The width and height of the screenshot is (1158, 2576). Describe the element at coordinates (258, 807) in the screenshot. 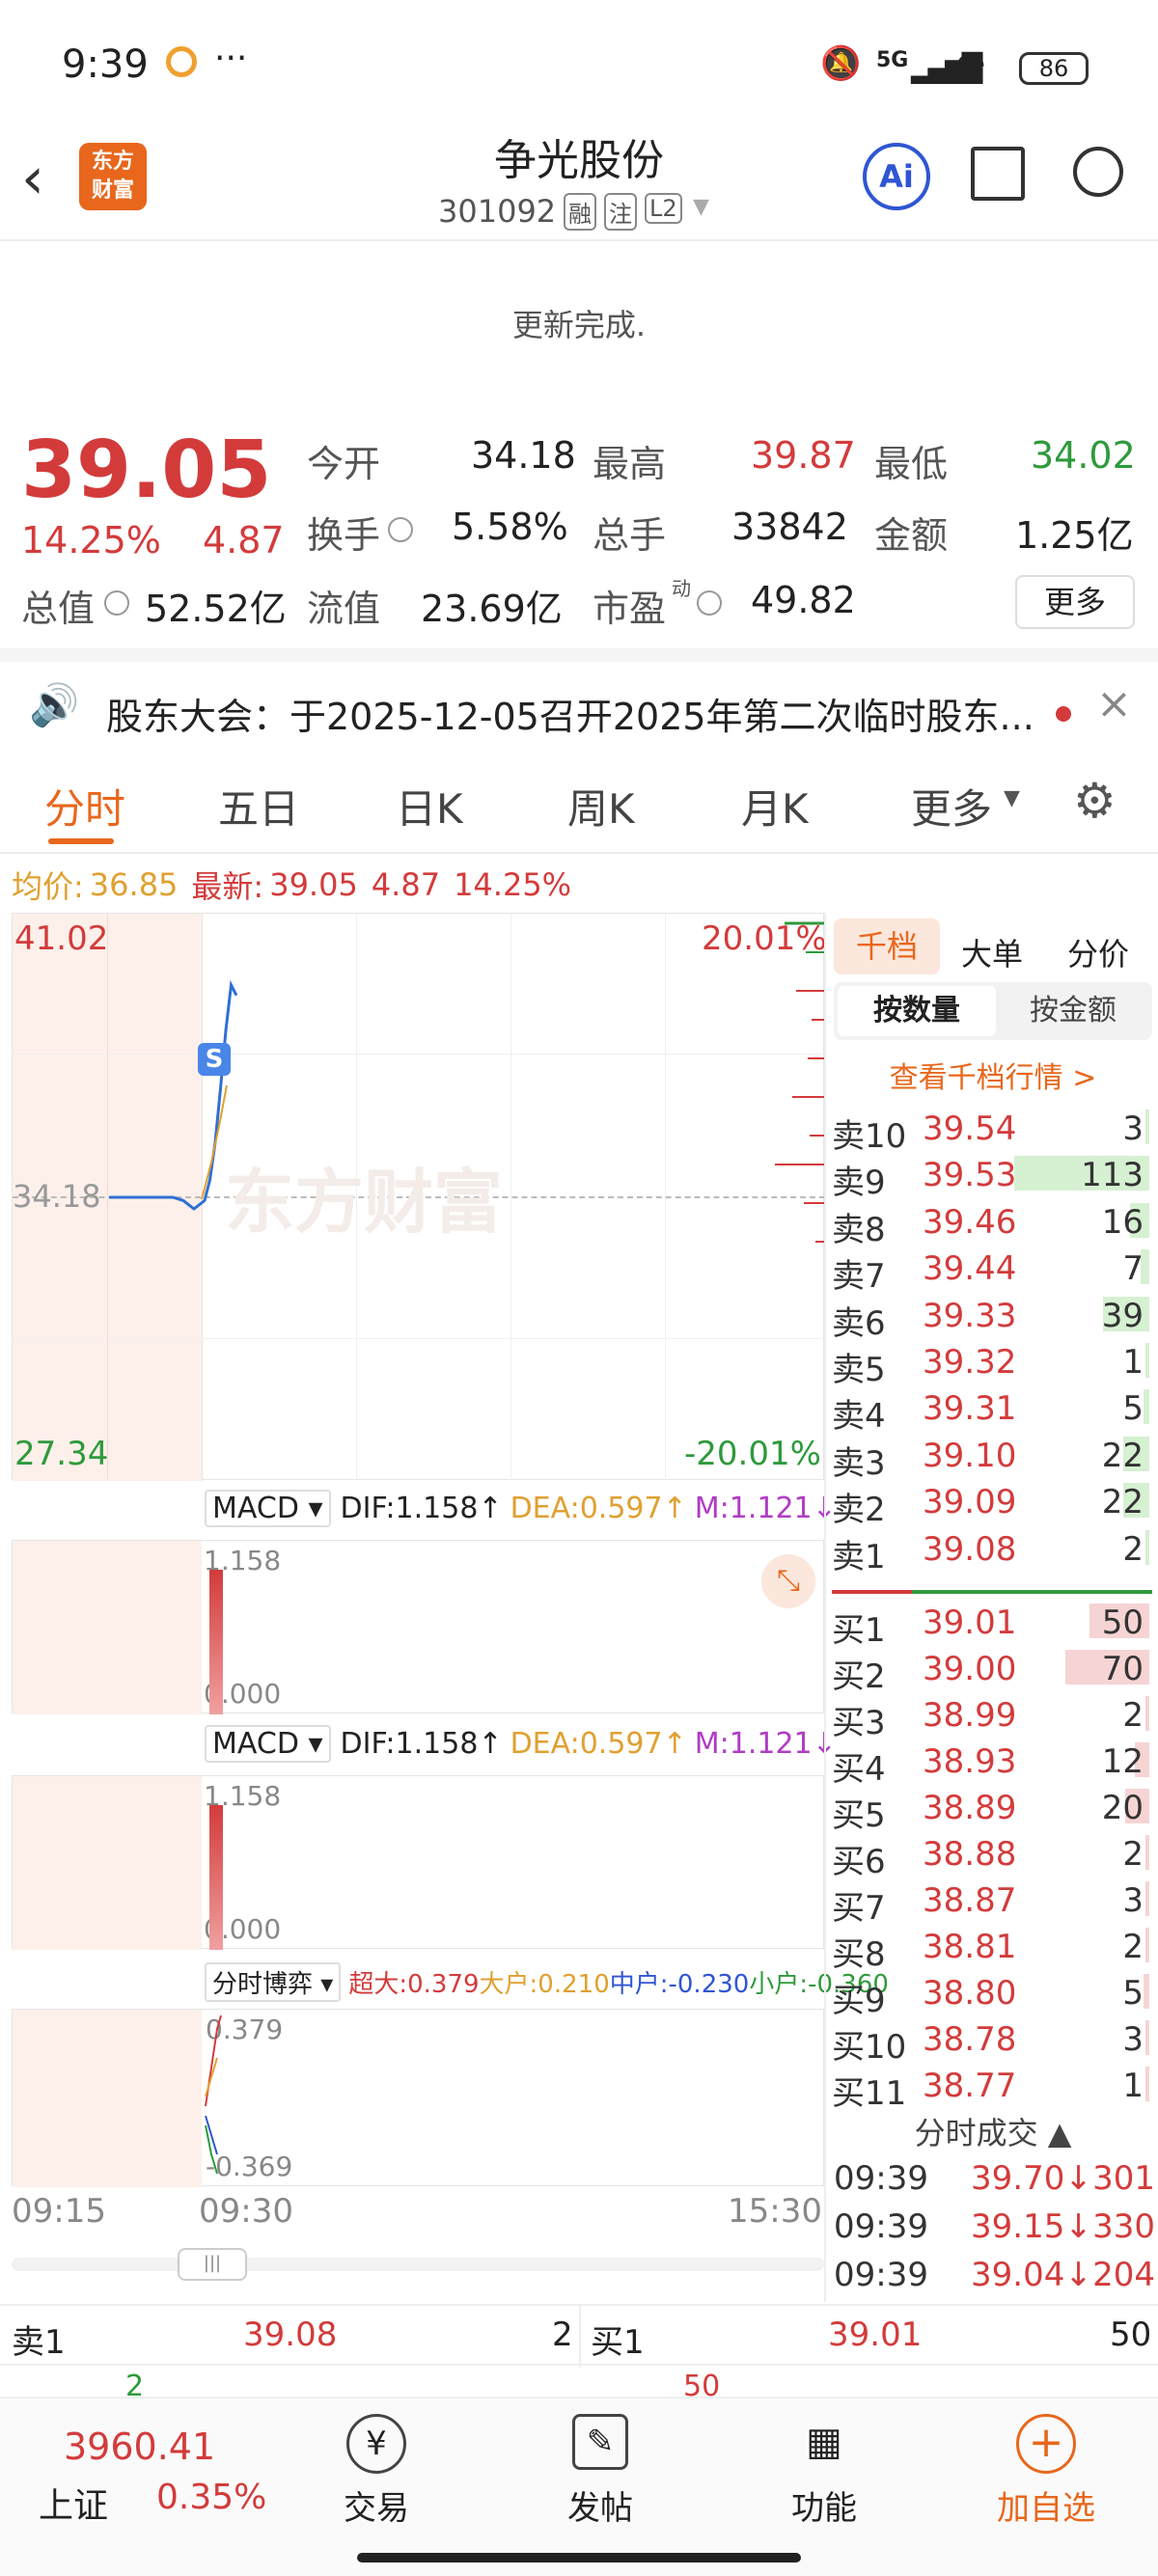

I see `tab-five-day: 五日` at that location.